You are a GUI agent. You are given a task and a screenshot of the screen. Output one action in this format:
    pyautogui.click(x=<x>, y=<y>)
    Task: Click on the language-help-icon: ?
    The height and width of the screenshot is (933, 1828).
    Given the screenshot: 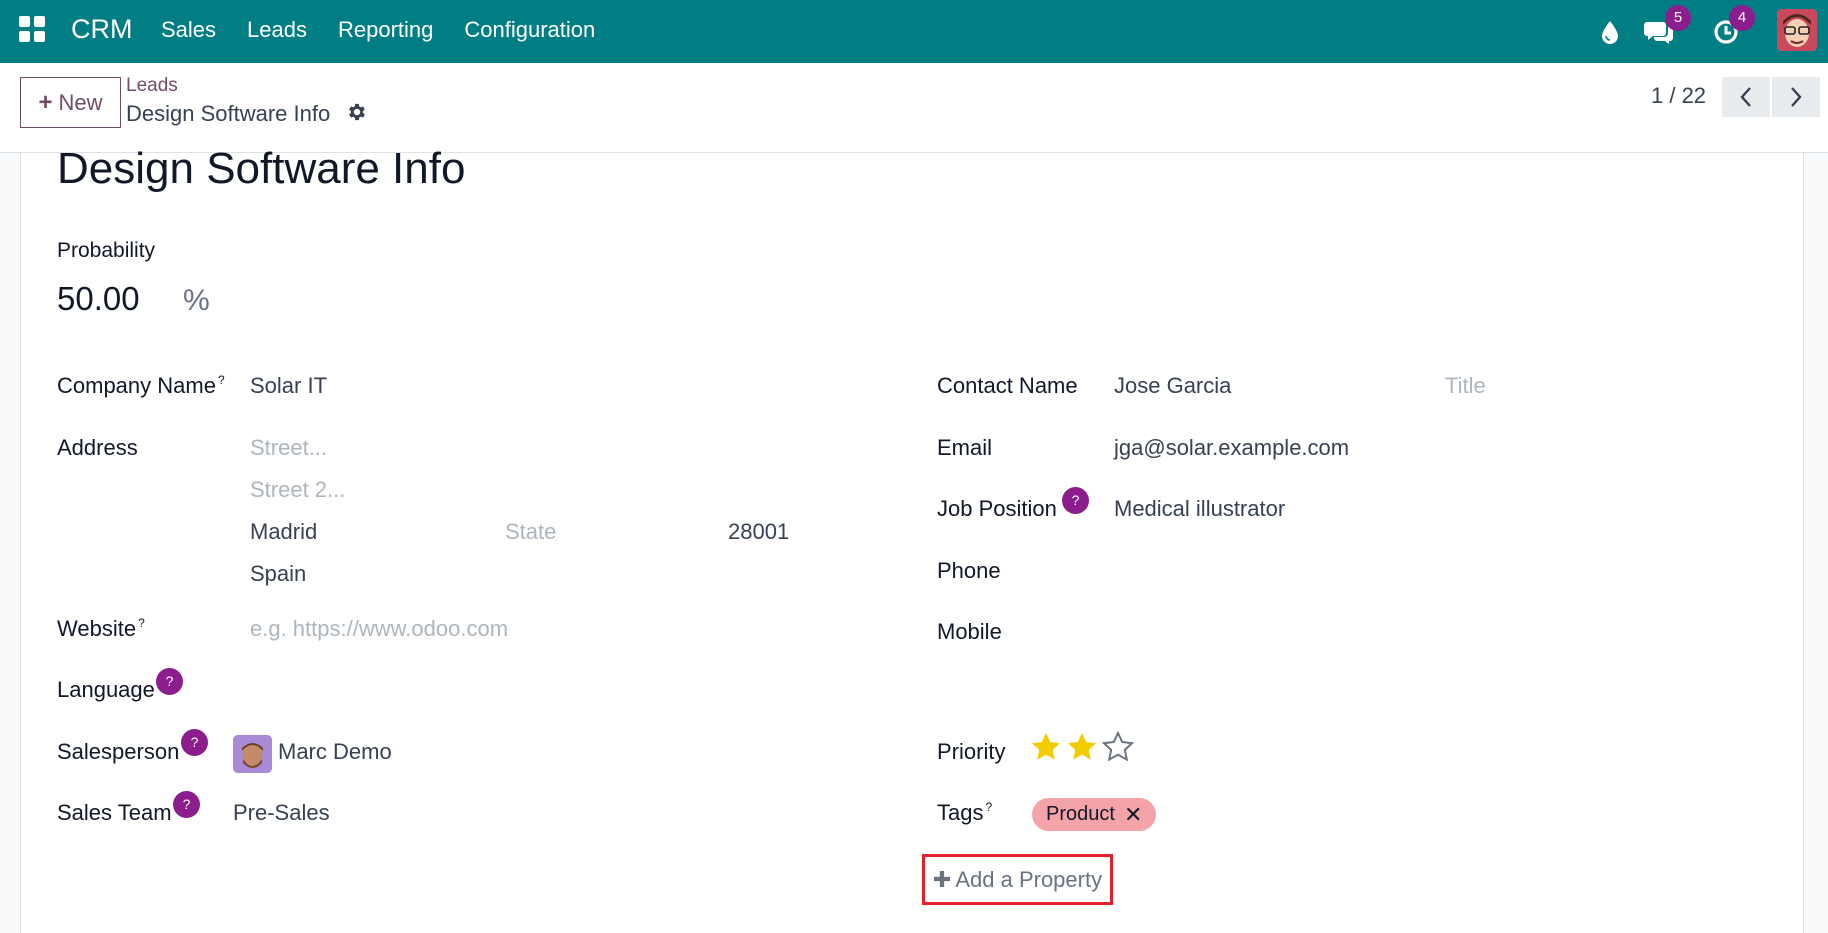 What is the action you would take?
    pyautogui.click(x=169, y=681)
    